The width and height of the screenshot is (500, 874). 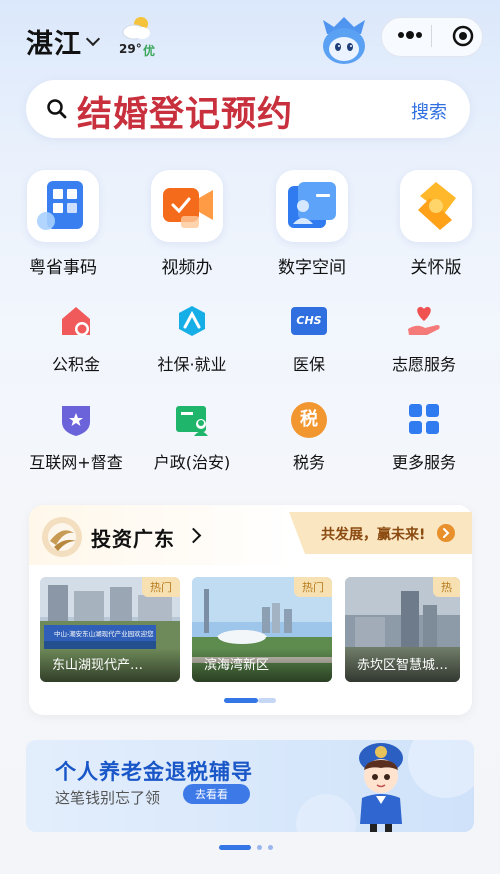 What do you see at coordinates (76, 420) in the screenshot?
I see `supervision-shield-icon` at bounding box center [76, 420].